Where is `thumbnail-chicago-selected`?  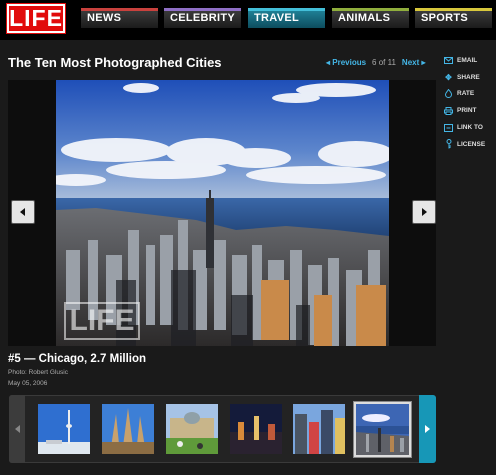 thumbnail-chicago-selected is located at coordinates (382, 429).